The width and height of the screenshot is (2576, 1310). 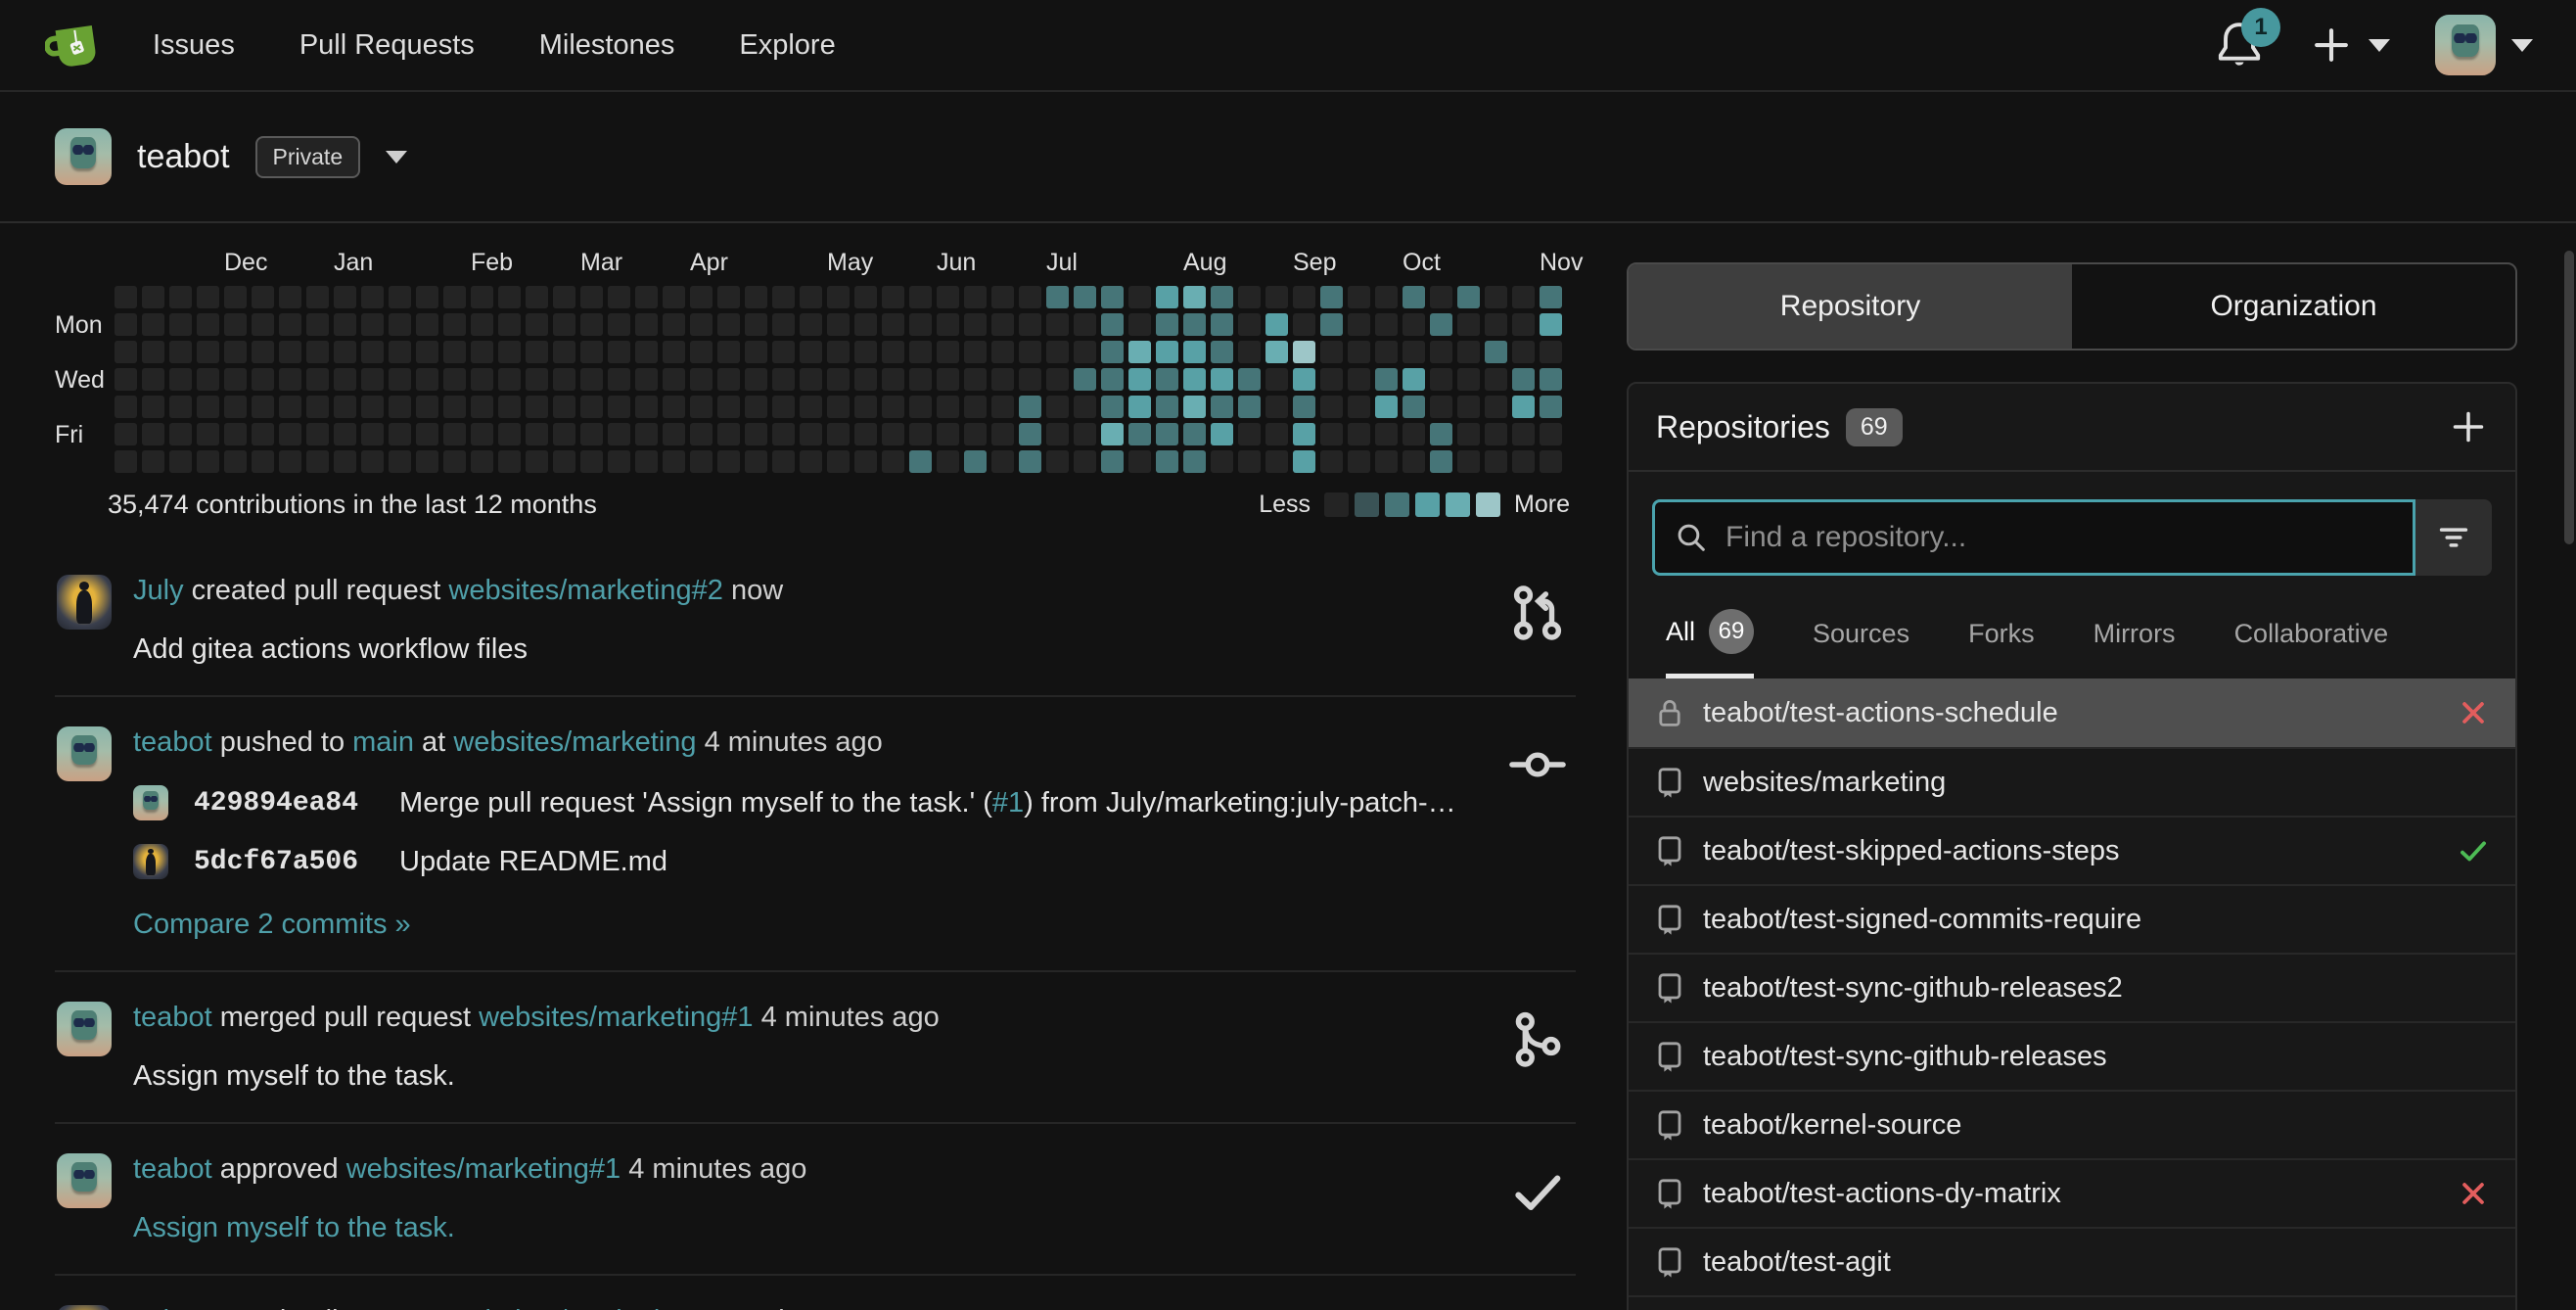 What do you see at coordinates (607, 45) in the screenshot?
I see `nav-item-milestones: Milestones` at bounding box center [607, 45].